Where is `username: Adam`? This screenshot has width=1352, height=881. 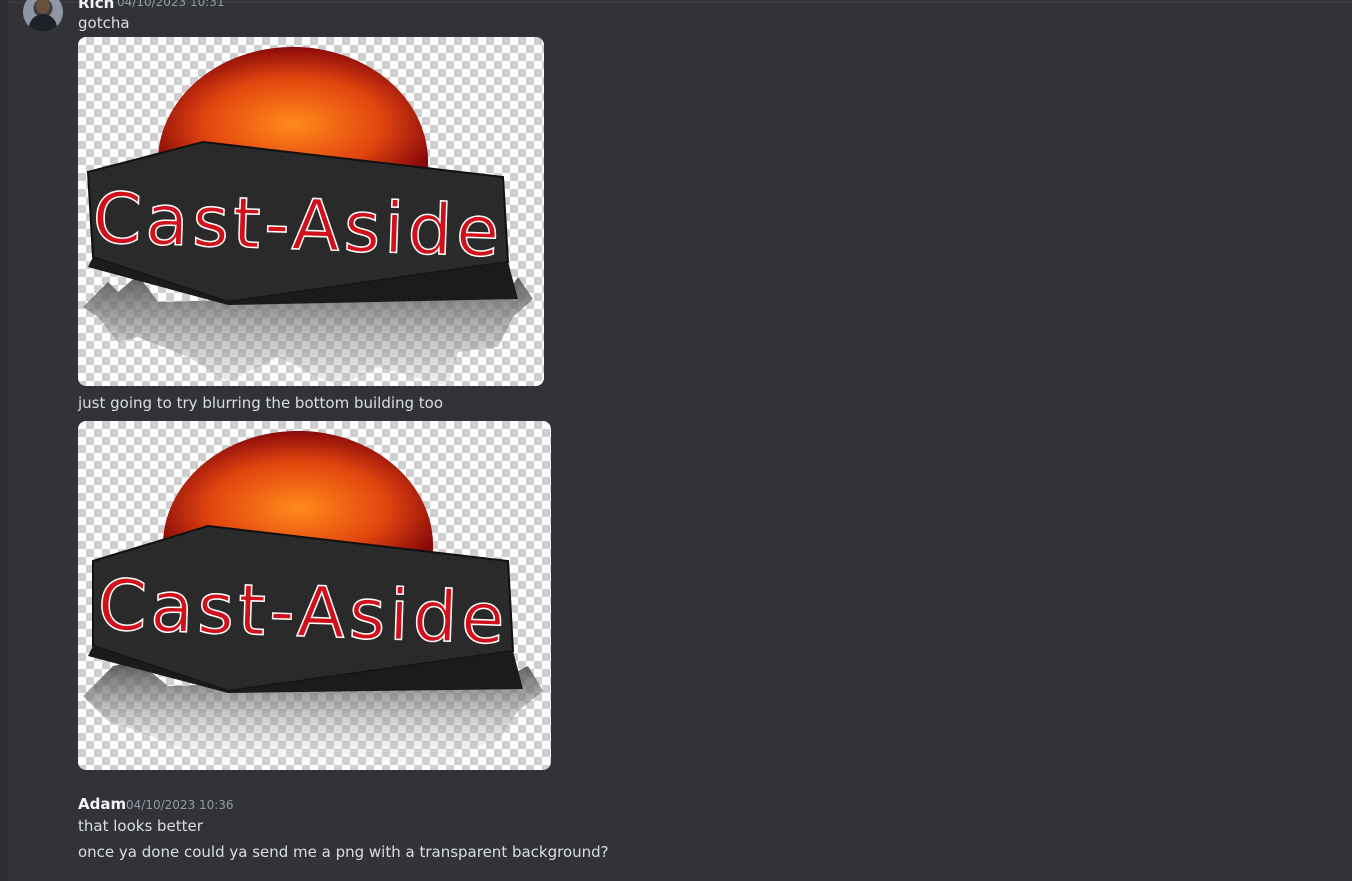
username: Adam is located at coordinates (102, 804).